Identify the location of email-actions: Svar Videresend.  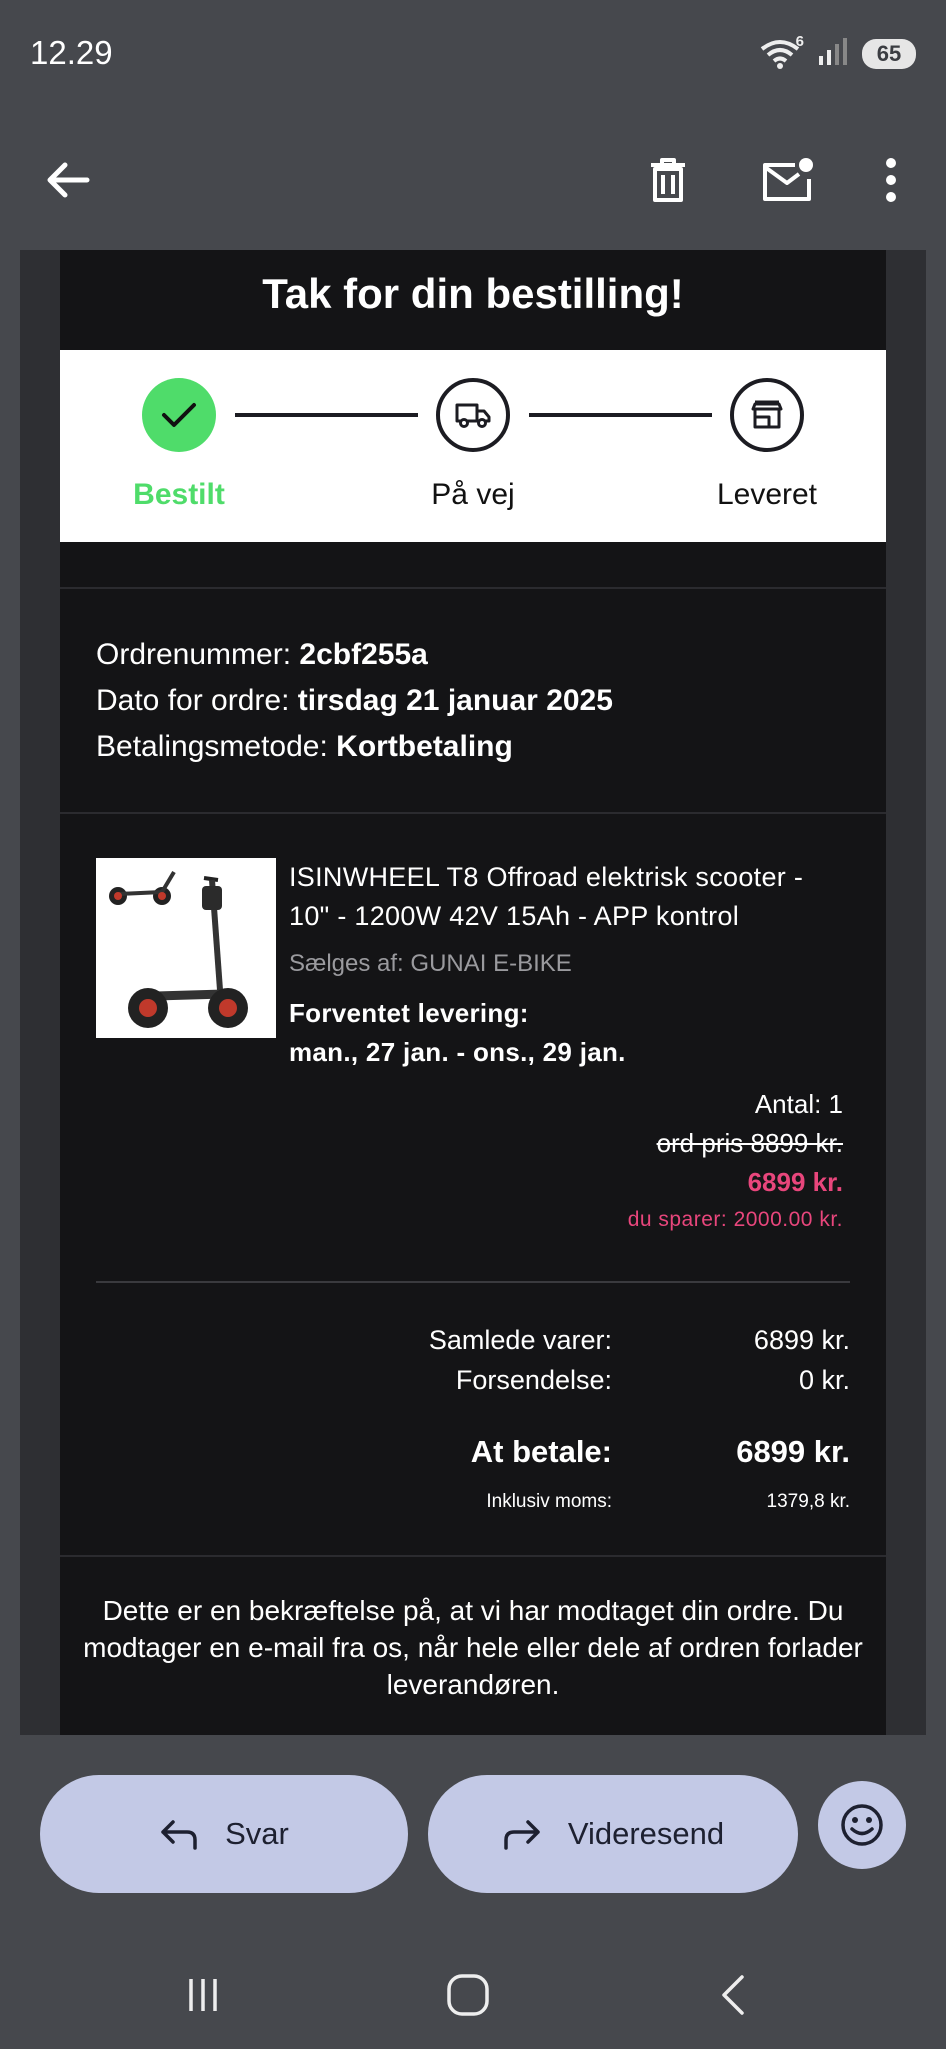
(473, 1815).